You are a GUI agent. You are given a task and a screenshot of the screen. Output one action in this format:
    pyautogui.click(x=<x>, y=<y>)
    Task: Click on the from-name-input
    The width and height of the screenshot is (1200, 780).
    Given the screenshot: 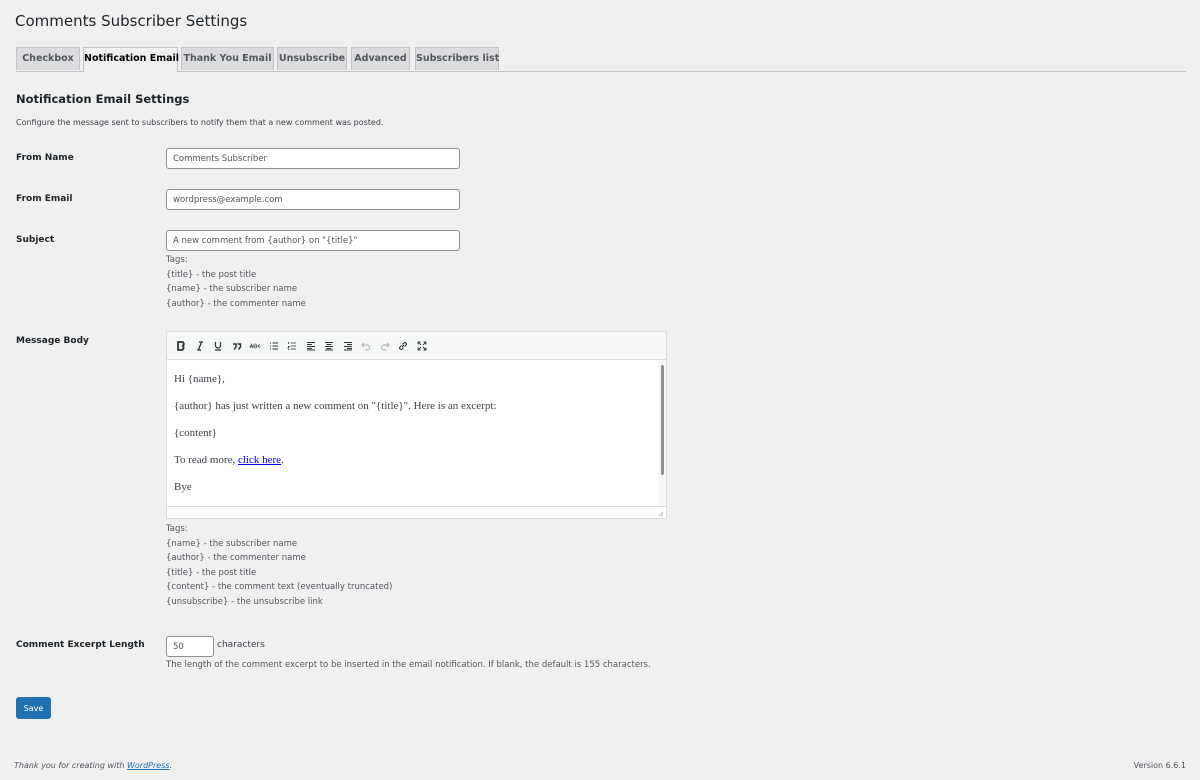 What is the action you would take?
    pyautogui.click(x=313, y=158)
    